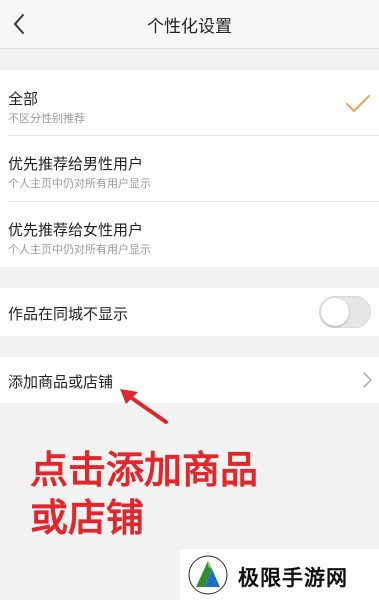 The width and height of the screenshot is (379, 600). I want to click on option-title: 优先推荐给男性用户, so click(76, 164).